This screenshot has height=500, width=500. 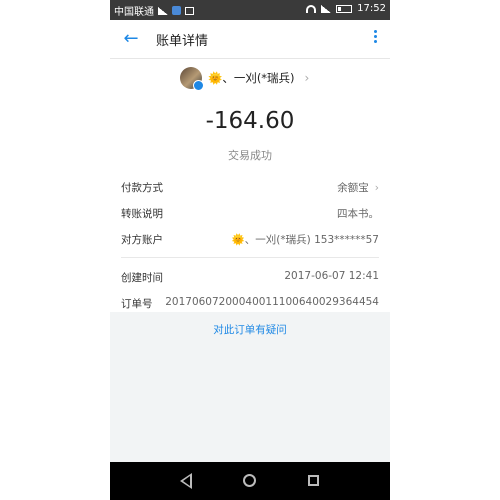 What do you see at coordinates (131, 39) in the screenshot?
I see `back-arrow-icon: ←` at bounding box center [131, 39].